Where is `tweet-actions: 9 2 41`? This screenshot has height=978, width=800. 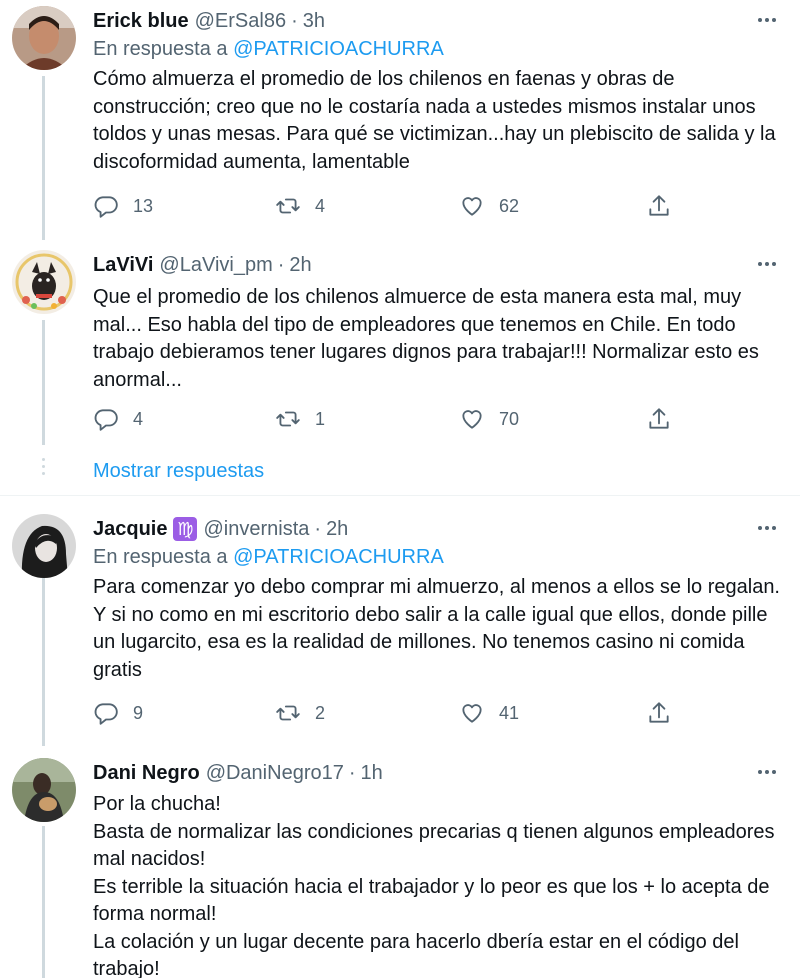 tweet-actions: 9 2 41 is located at coordinates (388, 713).